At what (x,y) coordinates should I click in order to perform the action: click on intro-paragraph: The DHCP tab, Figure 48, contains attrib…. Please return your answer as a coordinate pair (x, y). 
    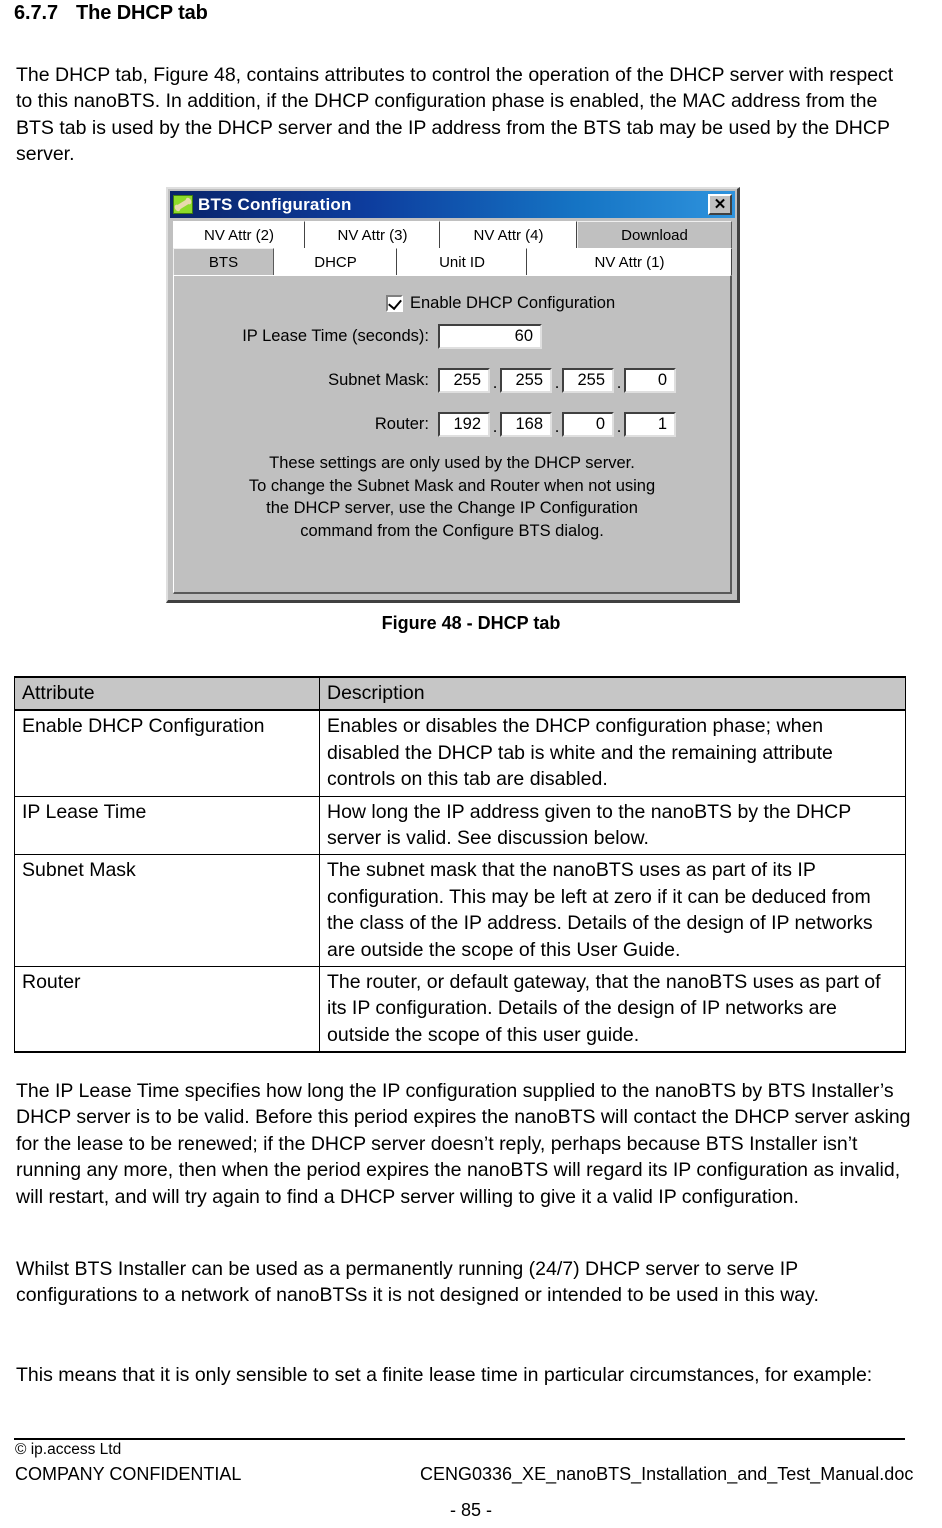
    Looking at the image, I should click on (455, 115).